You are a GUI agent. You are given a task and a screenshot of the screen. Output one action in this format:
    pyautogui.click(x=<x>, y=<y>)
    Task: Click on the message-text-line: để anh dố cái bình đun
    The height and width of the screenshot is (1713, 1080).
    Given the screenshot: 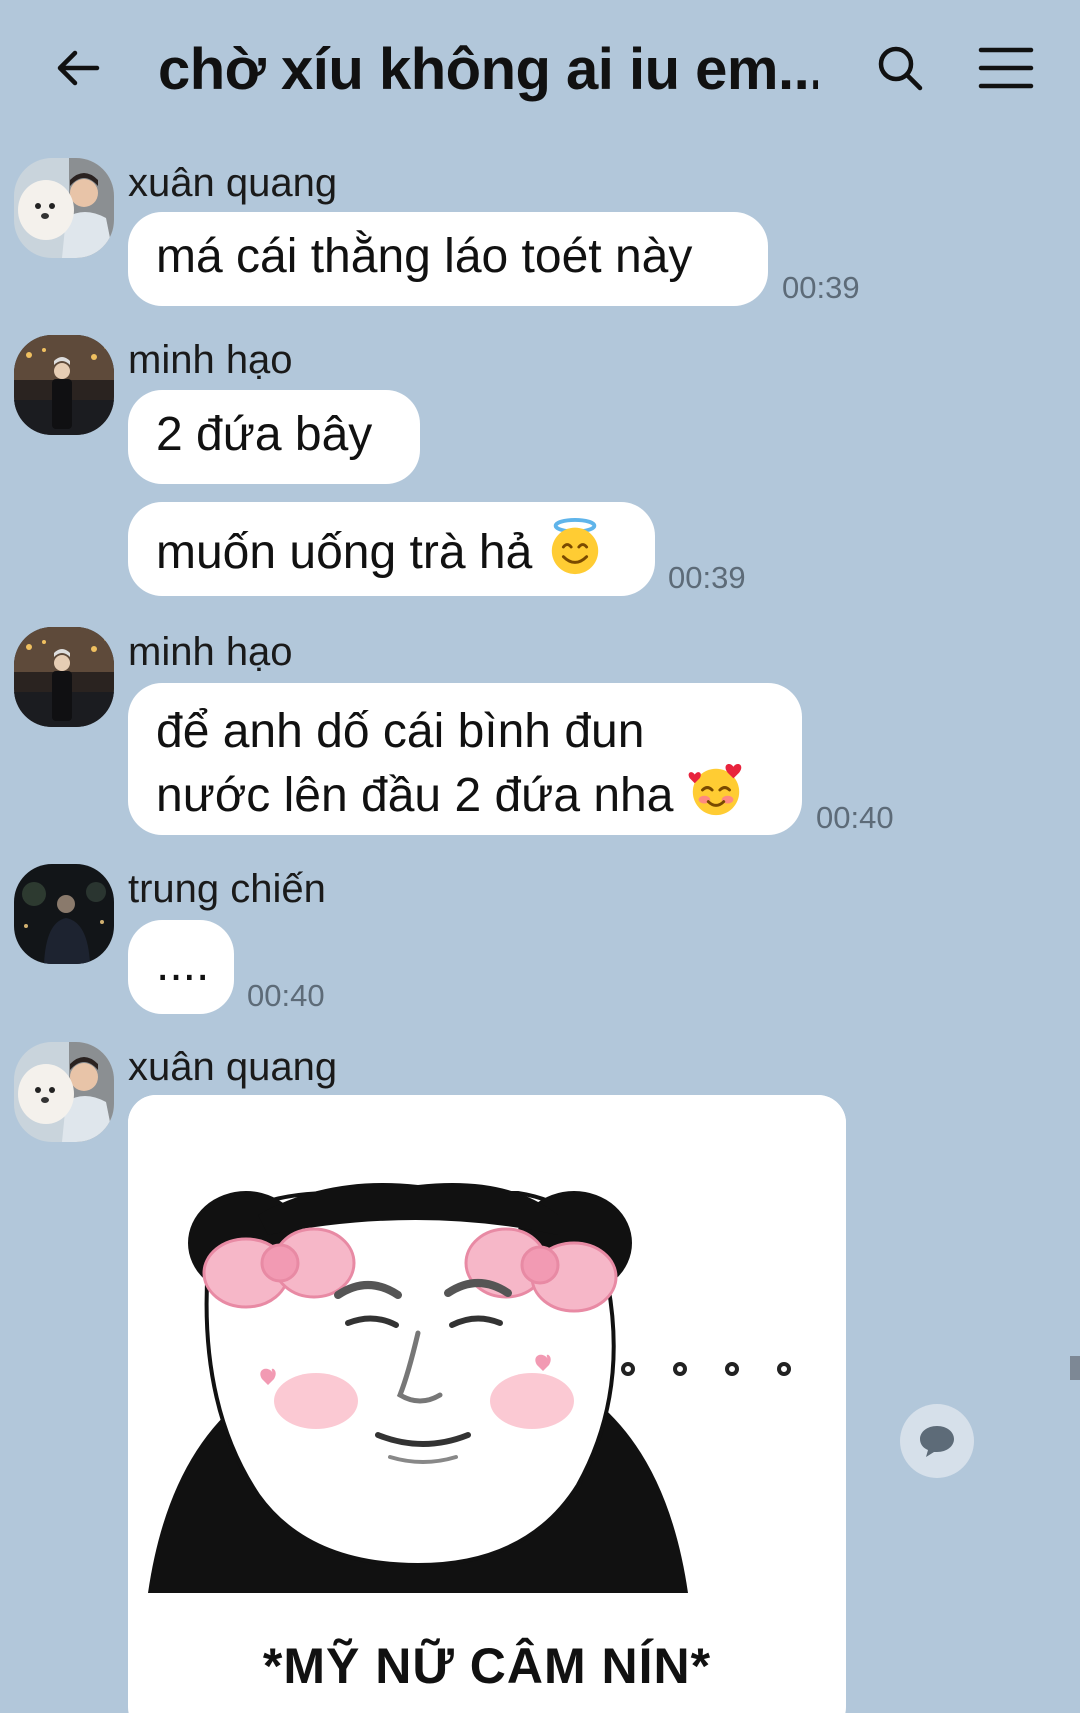 What is the action you would take?
    pyautogui.click(x=400, y=731)
    